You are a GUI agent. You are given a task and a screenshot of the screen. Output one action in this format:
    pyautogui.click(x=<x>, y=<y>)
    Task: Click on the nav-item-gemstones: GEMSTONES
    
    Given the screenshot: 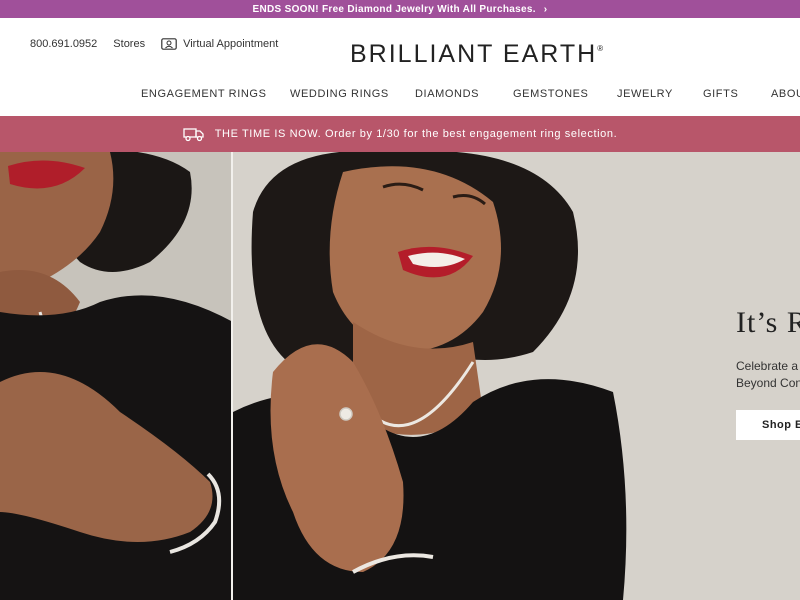 What is the action you would take?
    pyautogui.click(x=551, y=94)
    